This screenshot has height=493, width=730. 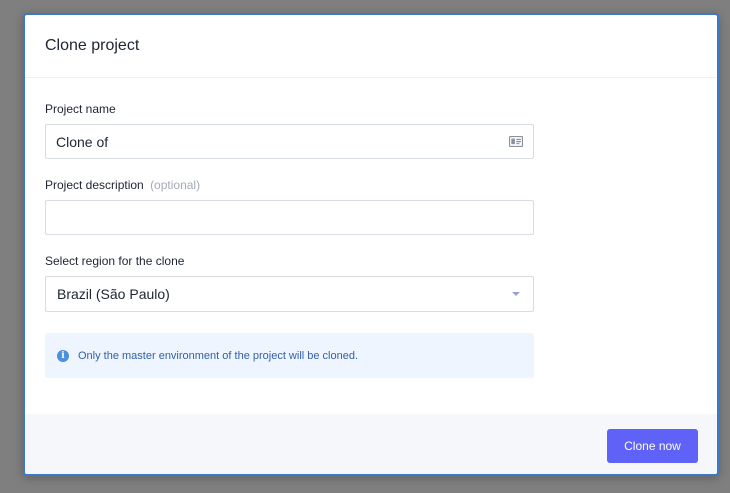 What do you see at coordinates (371, 261) in the screenshot?
I see `region-select-label: Select region for the clone` at bounding box center [371, 261].